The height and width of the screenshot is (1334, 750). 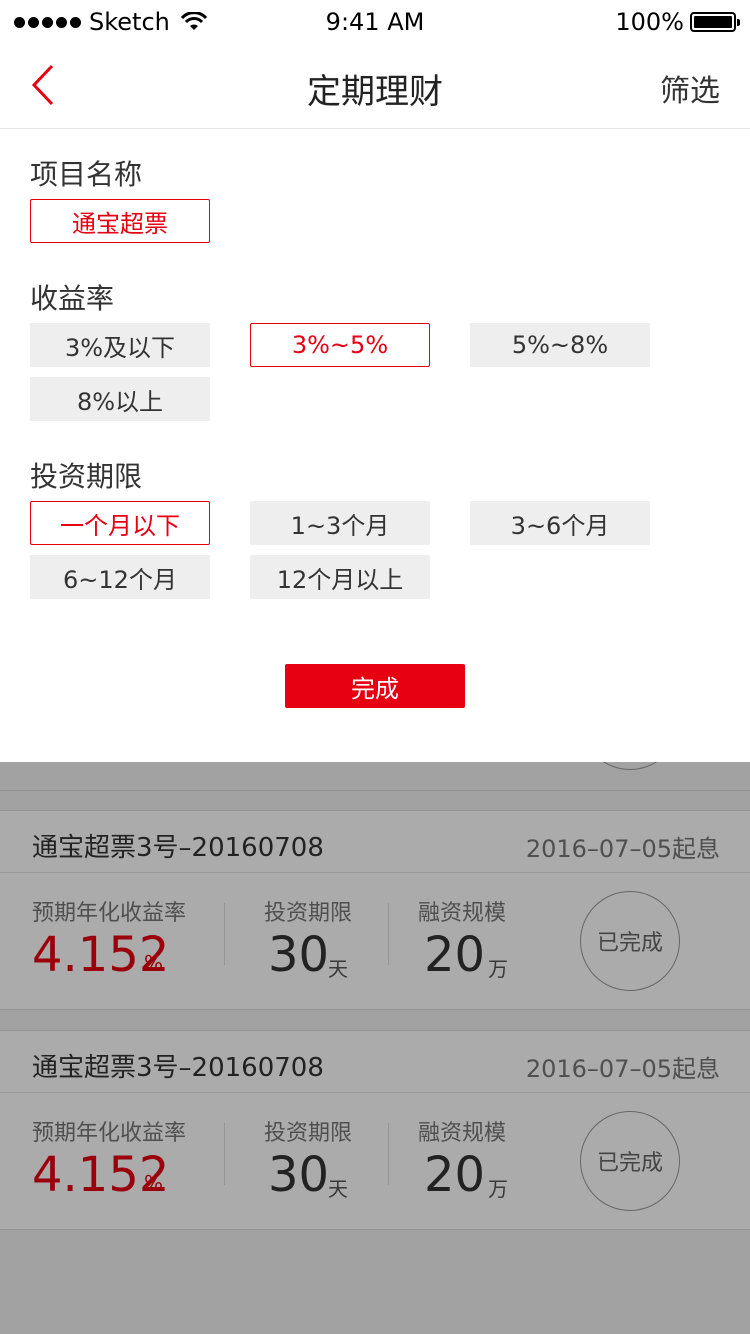 What do you see at coordinates (375, 686) in the screenshot?
I see `done-button: 完成` at bounding box center [375, 686].